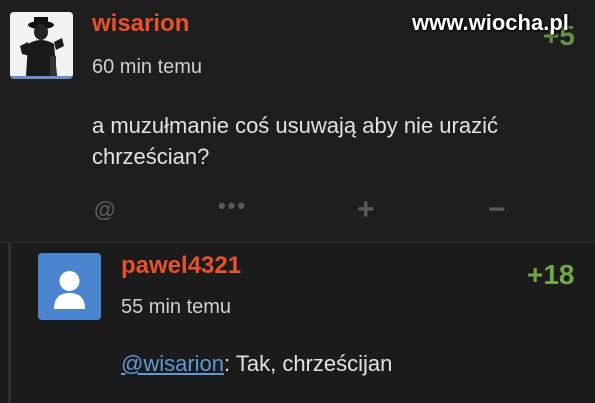  I want to click on site-watermark: www.wiocha.pl, so click(490, 22).